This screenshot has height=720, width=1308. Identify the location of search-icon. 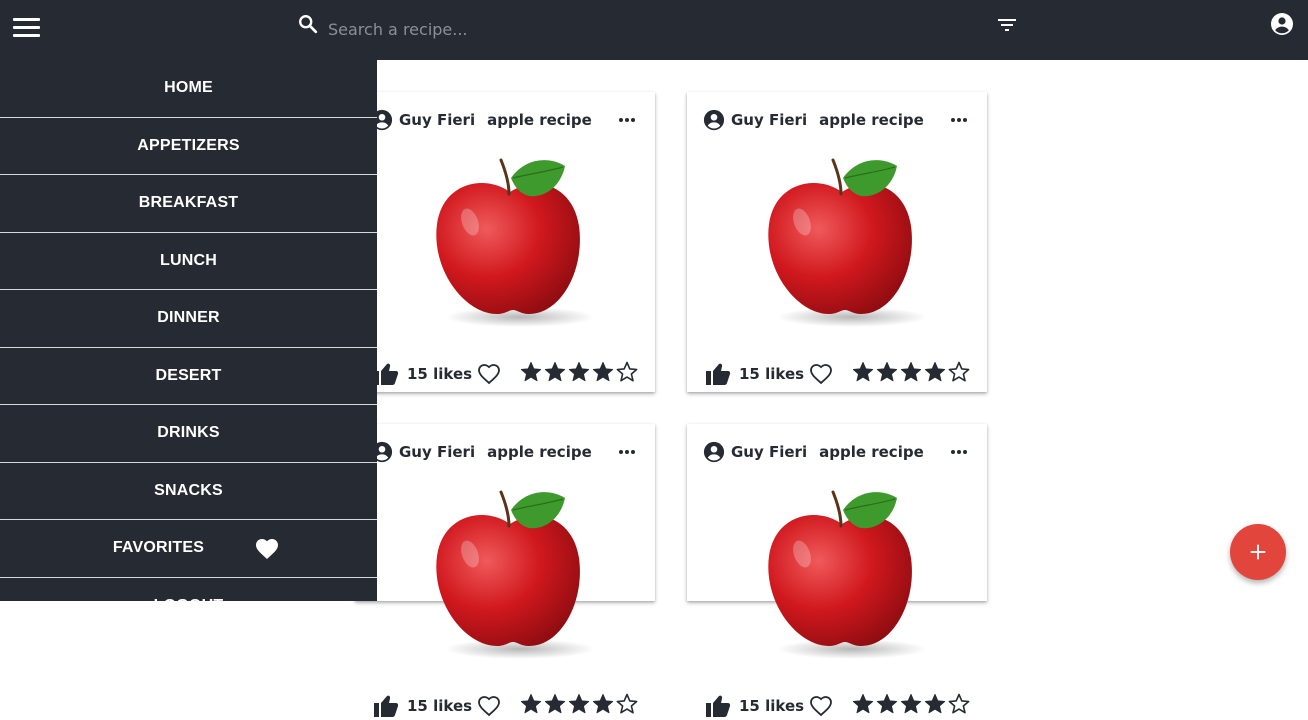
(308, 24).